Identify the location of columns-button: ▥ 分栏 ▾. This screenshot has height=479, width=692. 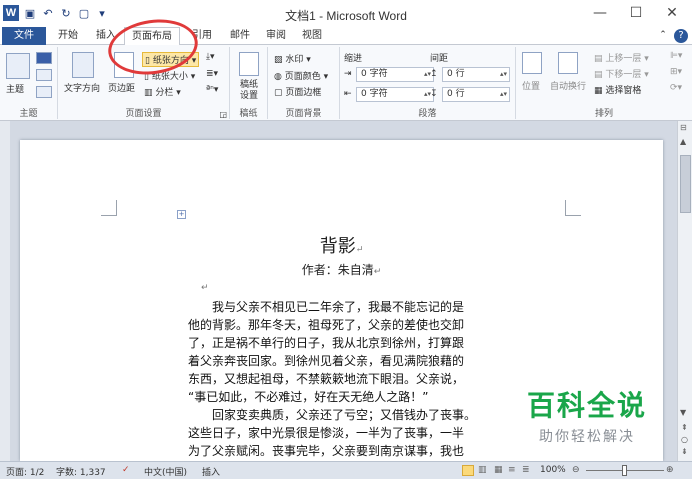
(162, 91).